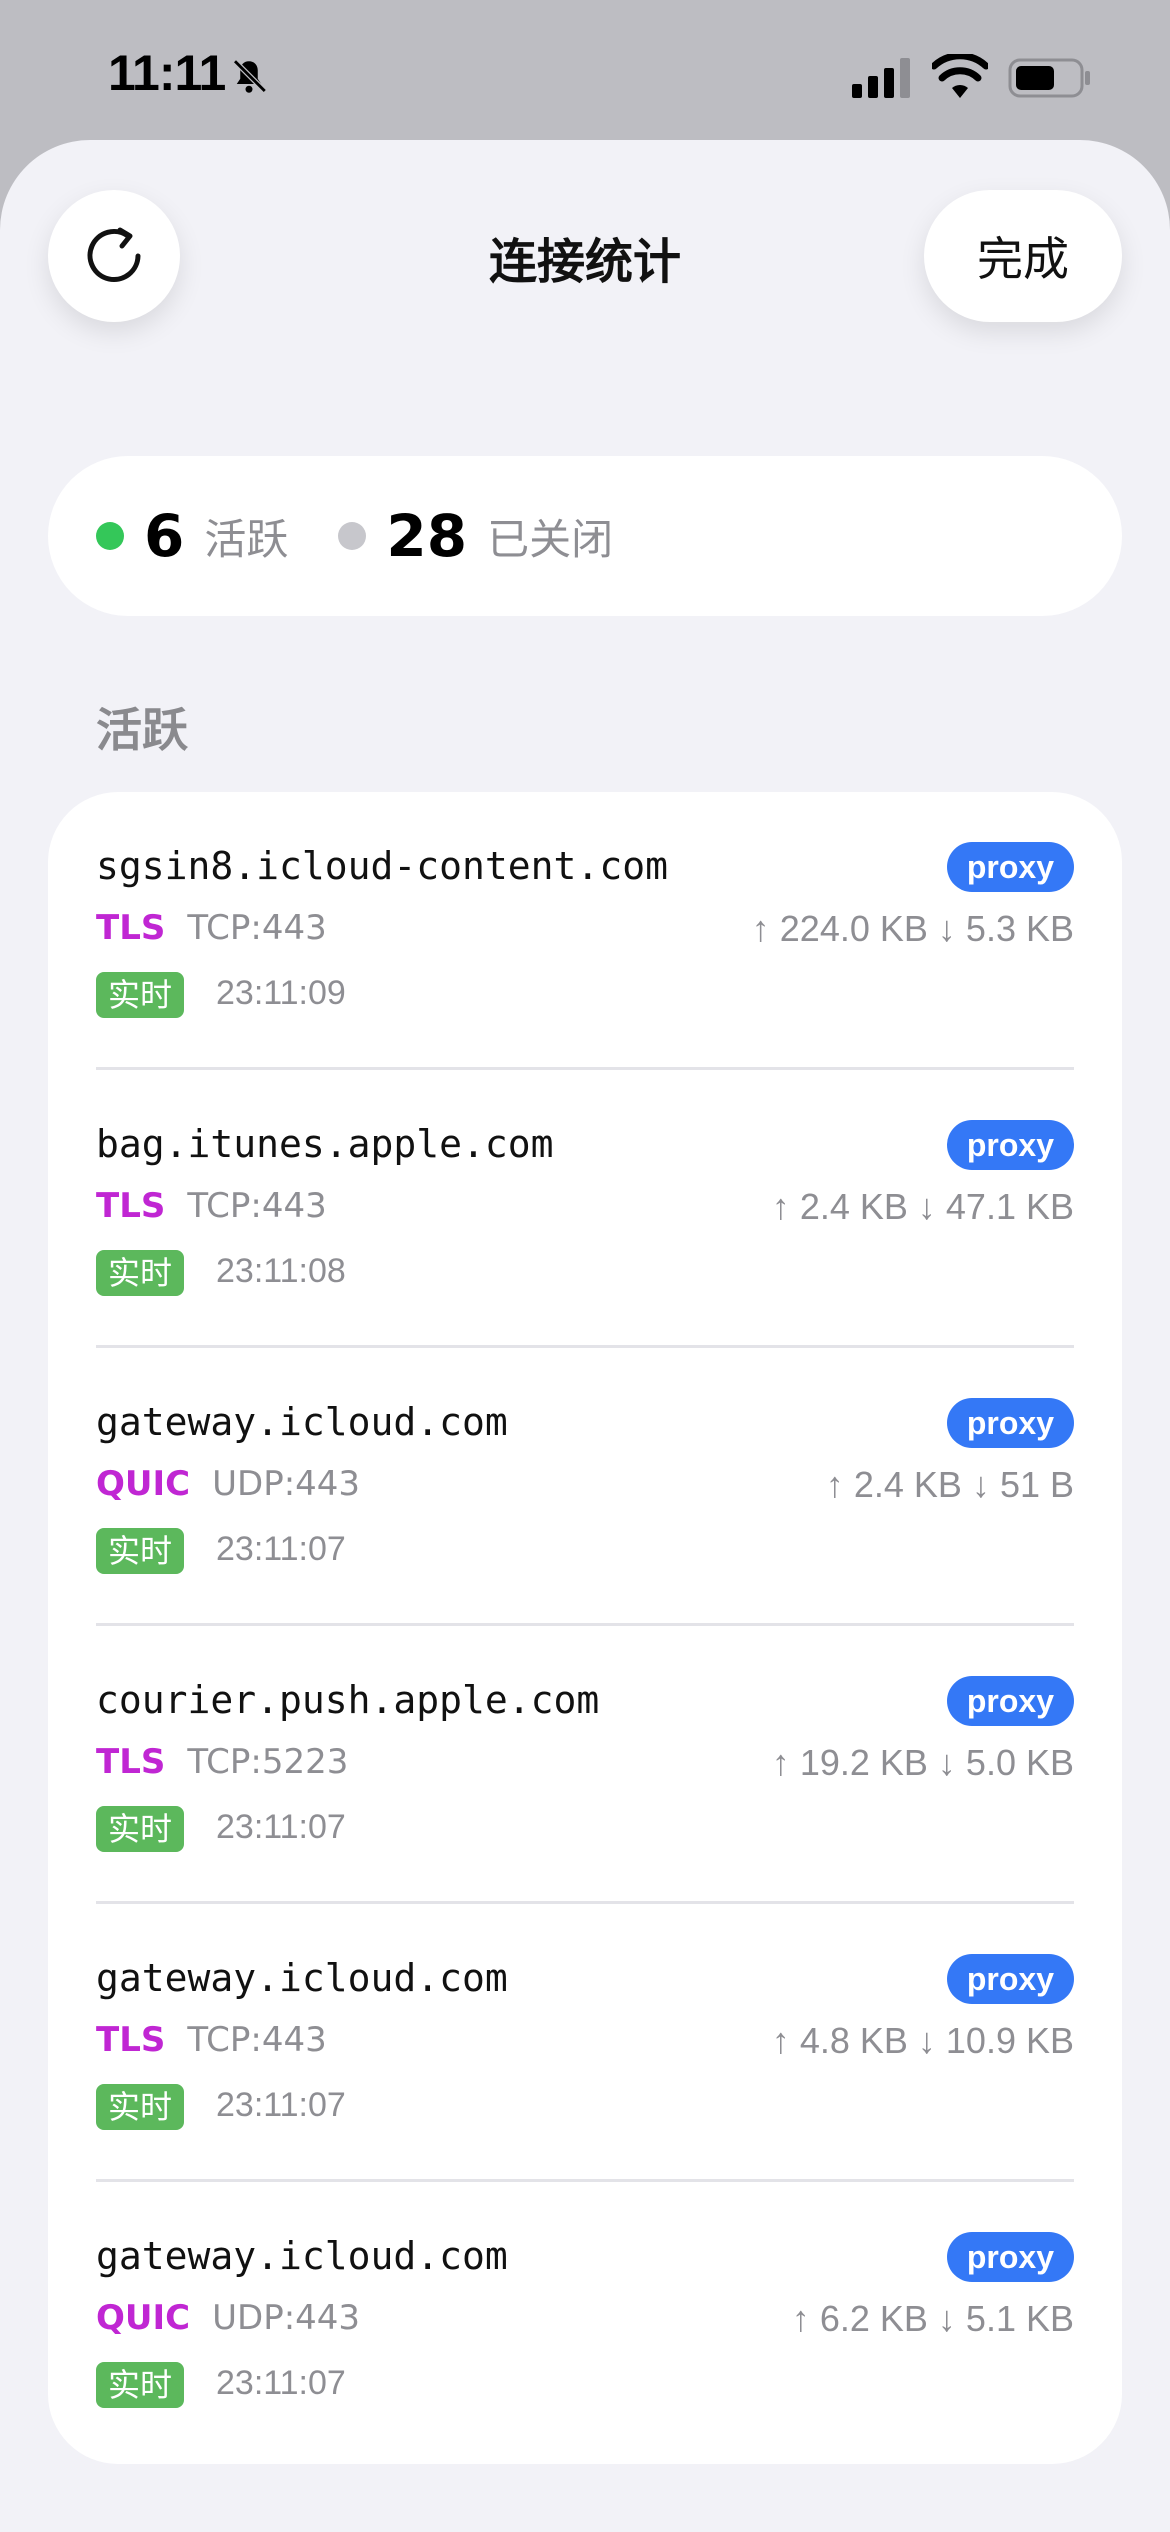 The image size is (1170, 2532). I want to click on active-status-dot, so click(110, 536).